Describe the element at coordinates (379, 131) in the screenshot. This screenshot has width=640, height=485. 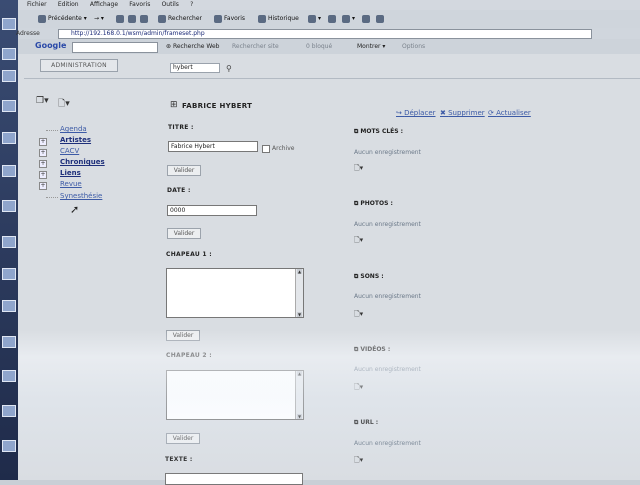
I see `section-mots-cles-title: ⧉ MOTS CLÉS :` at that location.